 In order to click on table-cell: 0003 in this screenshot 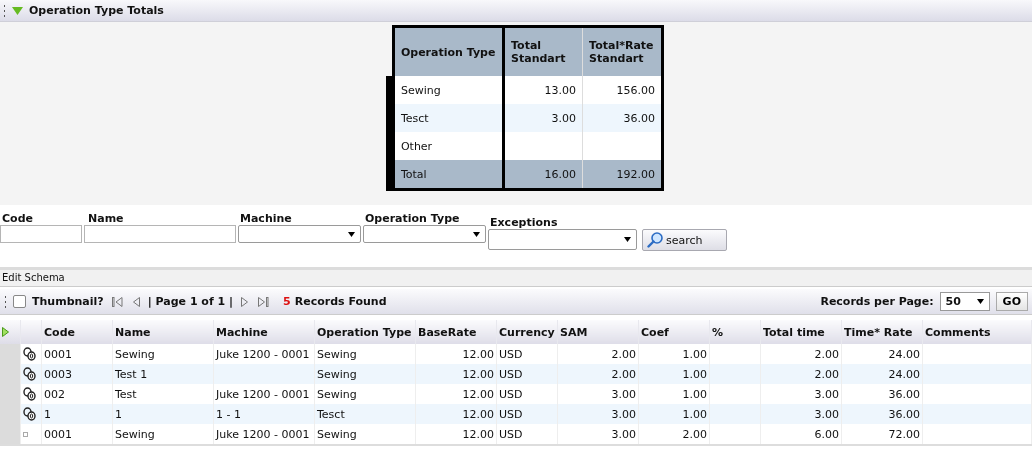, I will do `click(77, 374)`.